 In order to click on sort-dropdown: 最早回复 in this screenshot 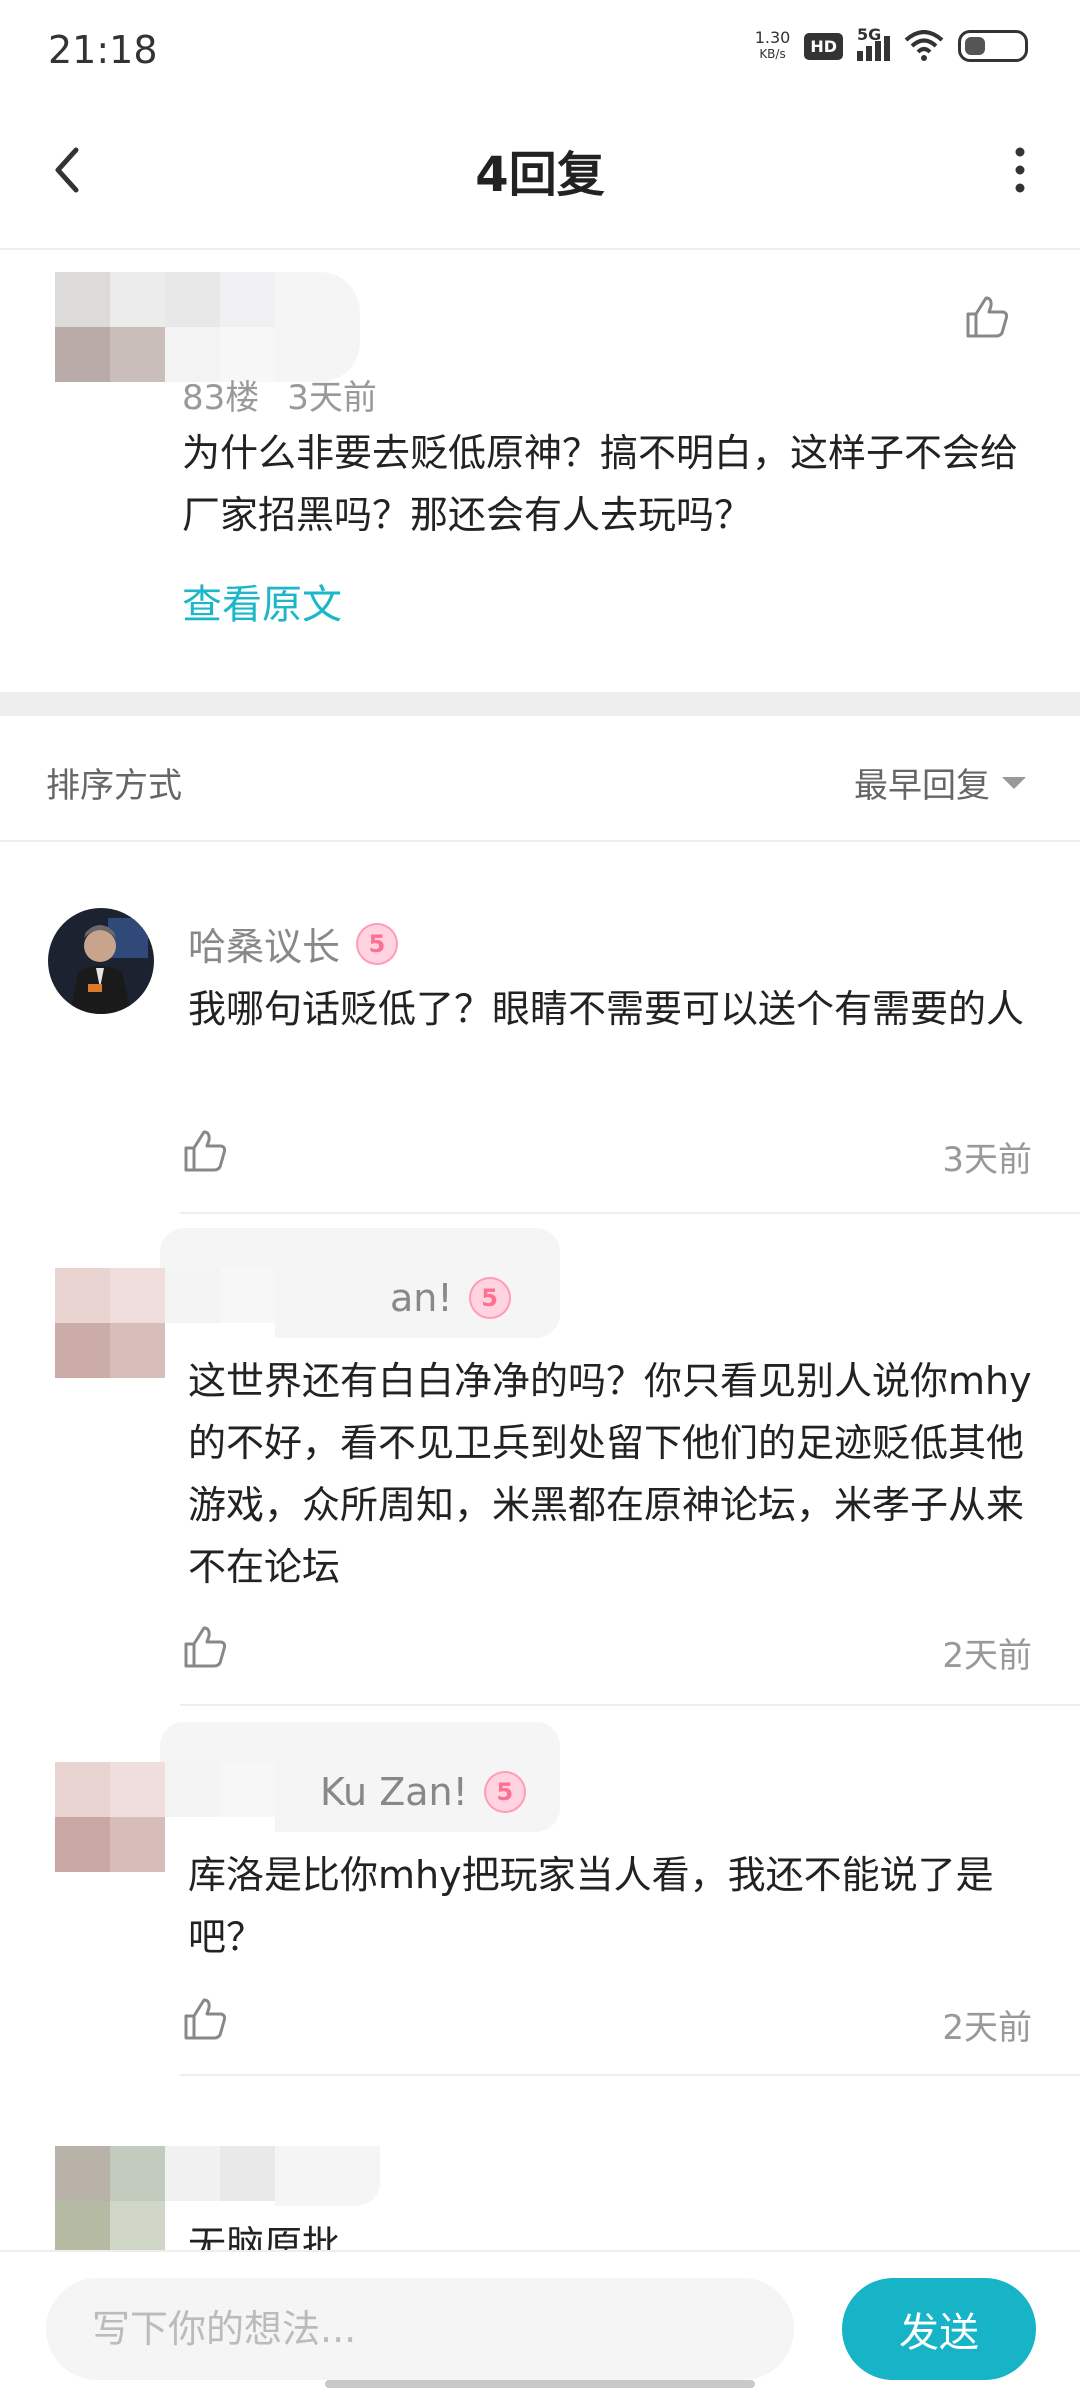, I will do `click(940, 782)`.